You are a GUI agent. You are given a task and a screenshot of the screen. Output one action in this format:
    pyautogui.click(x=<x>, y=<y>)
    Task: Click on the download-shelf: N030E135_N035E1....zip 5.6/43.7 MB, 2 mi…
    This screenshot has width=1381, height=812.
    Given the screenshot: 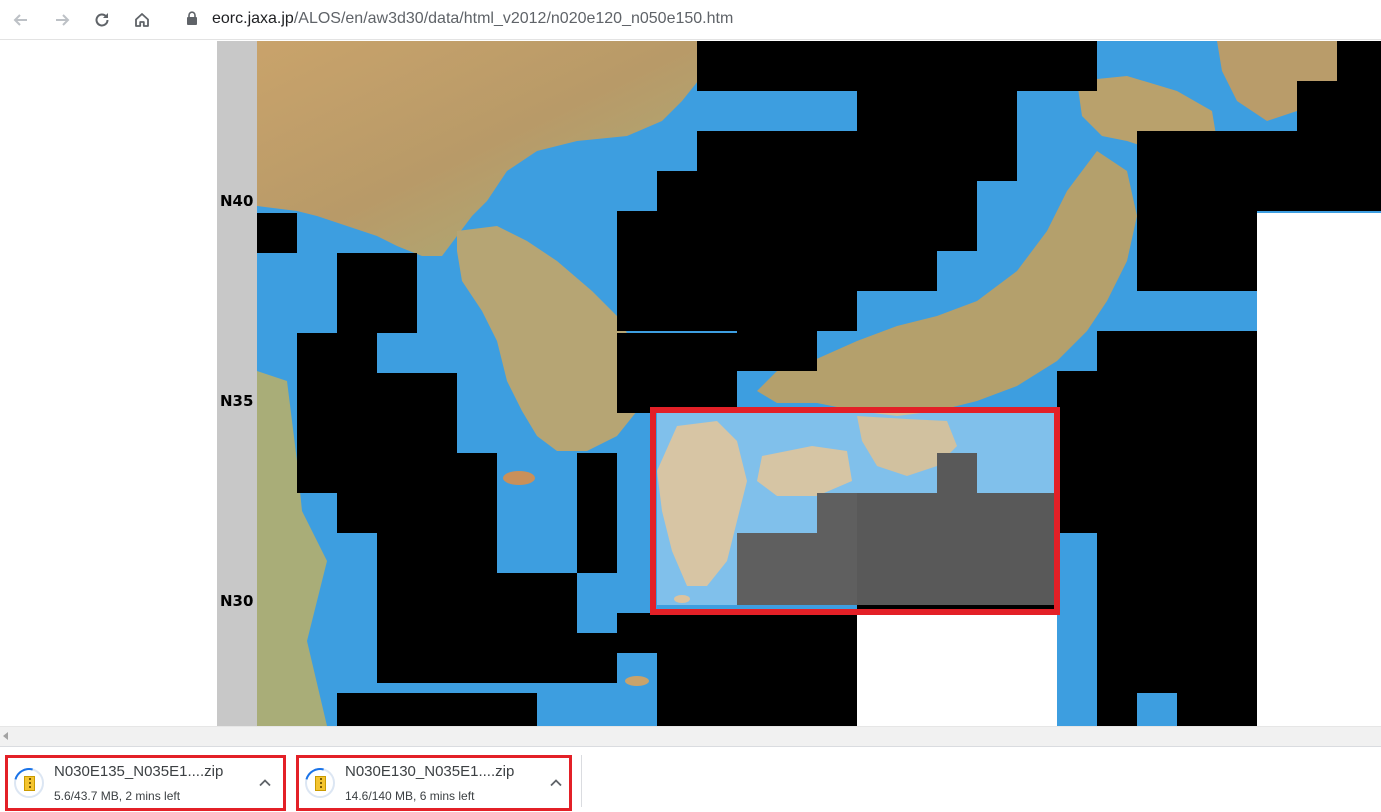 What is the action you would take?
    pyautogui.click(x=690, y=779)
    